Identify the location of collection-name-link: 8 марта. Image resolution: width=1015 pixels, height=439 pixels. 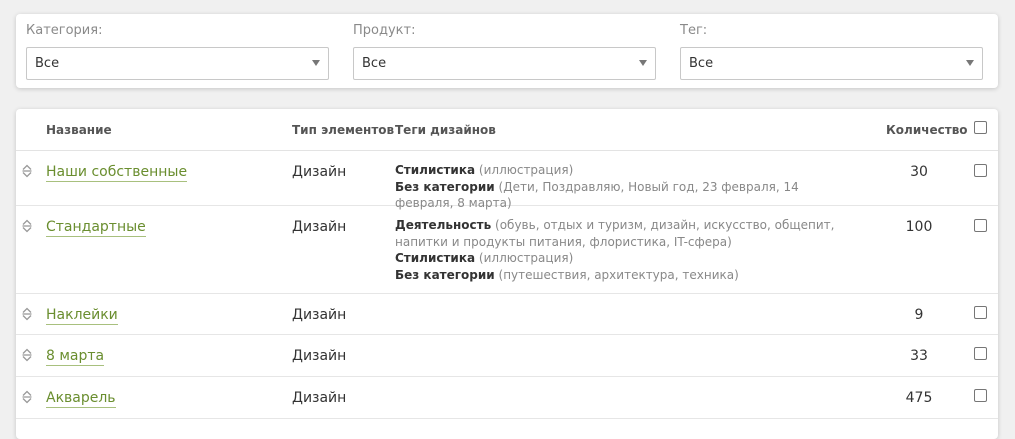
(75, 357).